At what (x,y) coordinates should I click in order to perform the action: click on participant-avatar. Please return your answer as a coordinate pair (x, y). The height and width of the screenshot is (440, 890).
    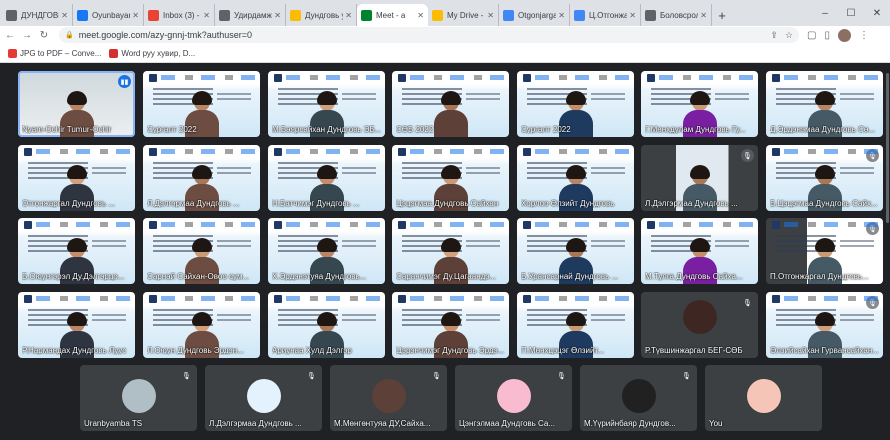
    Looking at the image, I should click on (699, 317).